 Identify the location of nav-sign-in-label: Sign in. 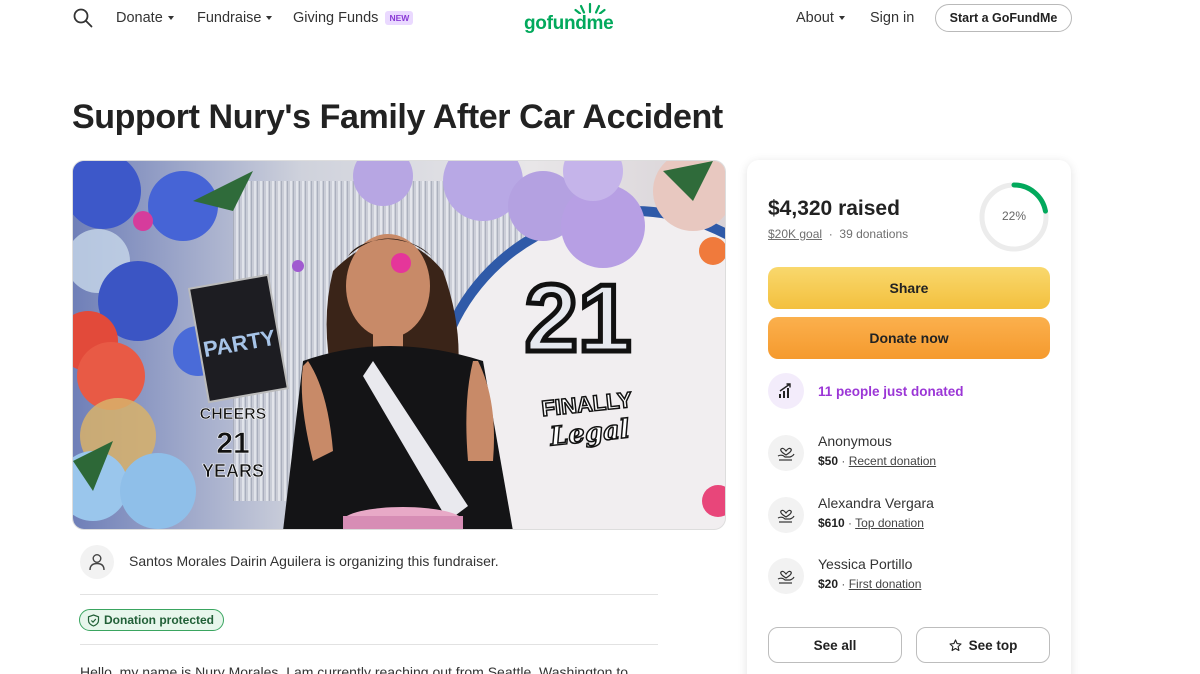
(892, 18).